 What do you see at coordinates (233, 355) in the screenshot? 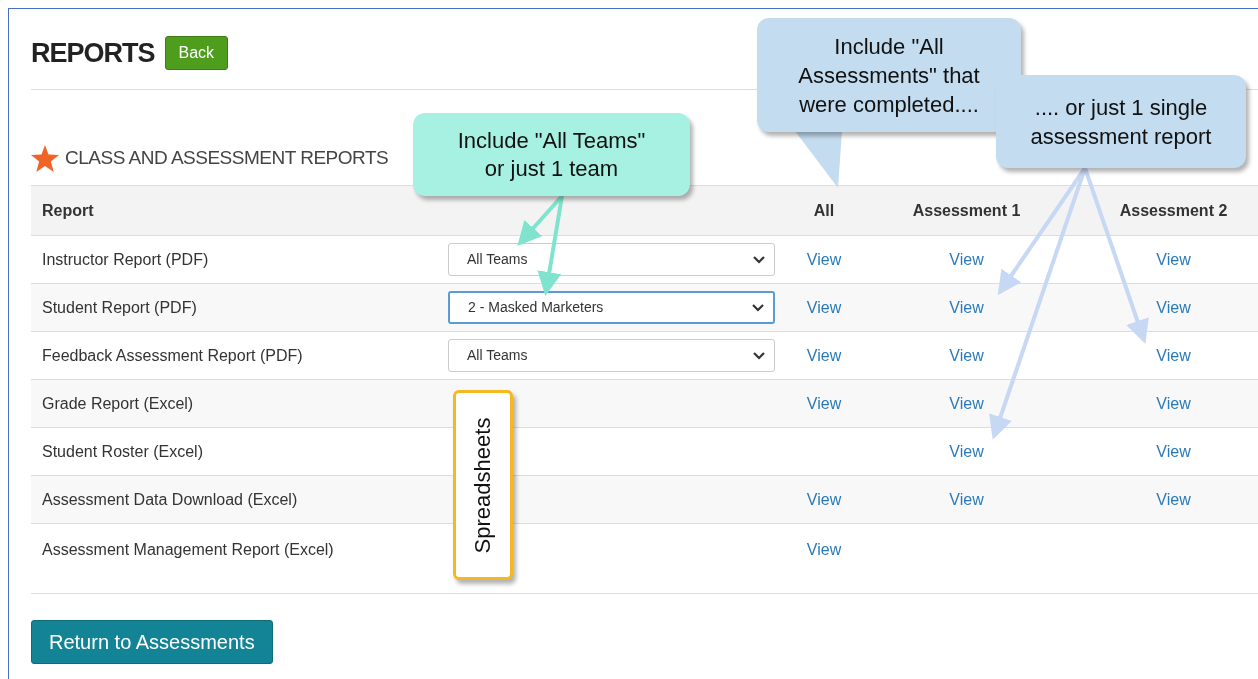
I see `report-name: Feedback Assessment Report (PDF)` at bounding box center [233, 355].